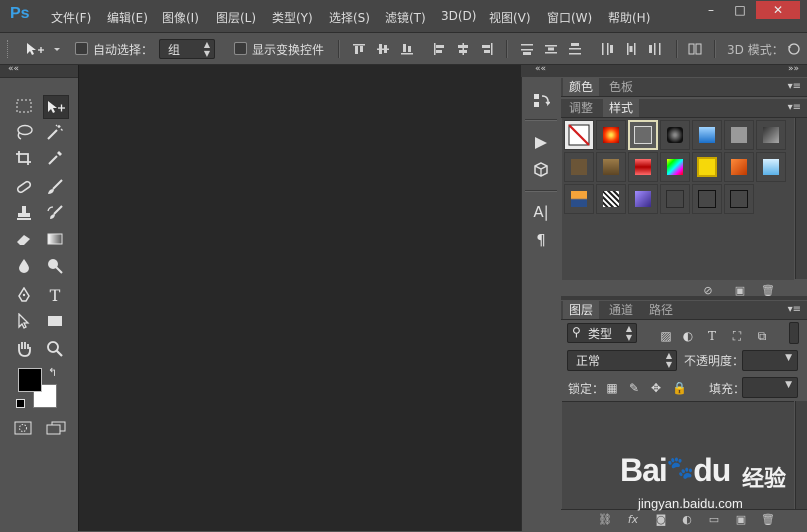 The width and height of the screenshot is (807, 532). I want to click on path-selection-icon, so click(24, 321).